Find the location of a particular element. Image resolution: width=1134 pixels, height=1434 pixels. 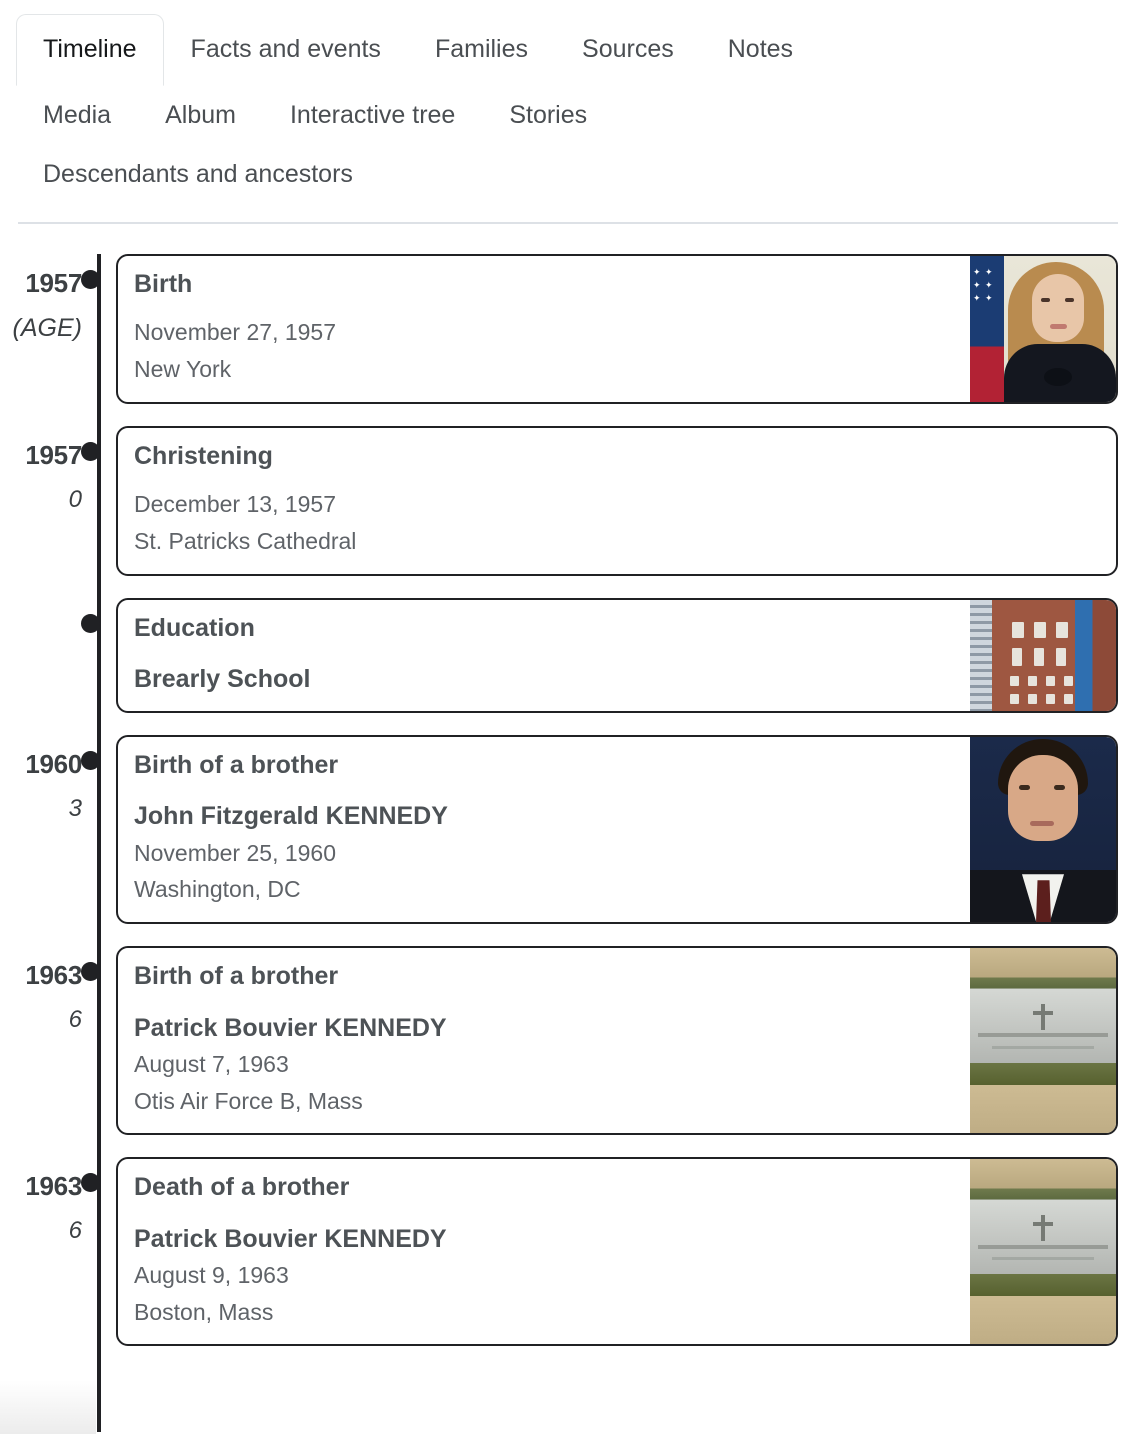

tab-stories-label: Stories is located at coordinates (548, 115).